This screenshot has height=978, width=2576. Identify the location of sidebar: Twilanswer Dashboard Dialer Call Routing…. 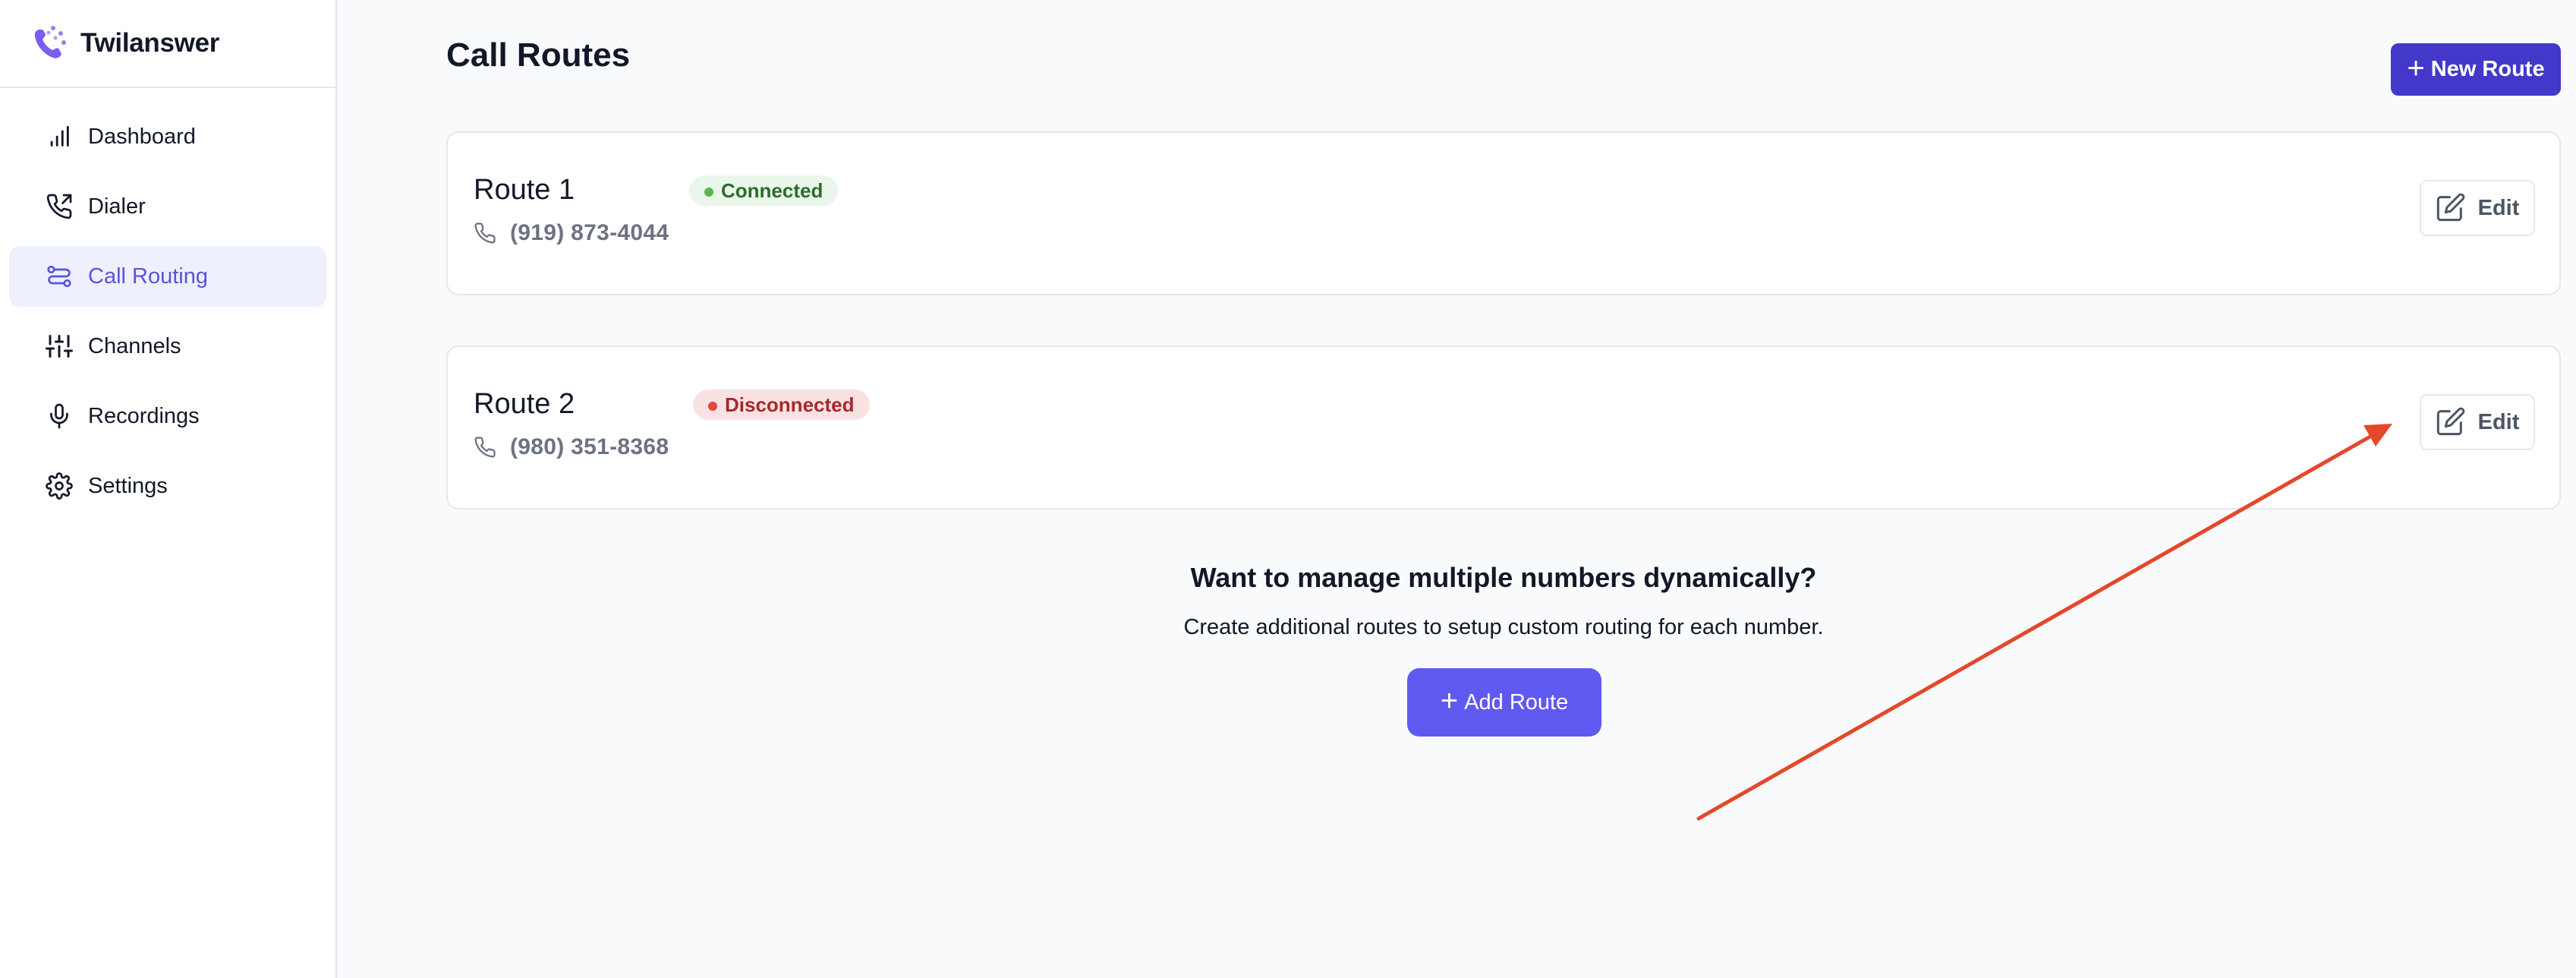
(168, 489).